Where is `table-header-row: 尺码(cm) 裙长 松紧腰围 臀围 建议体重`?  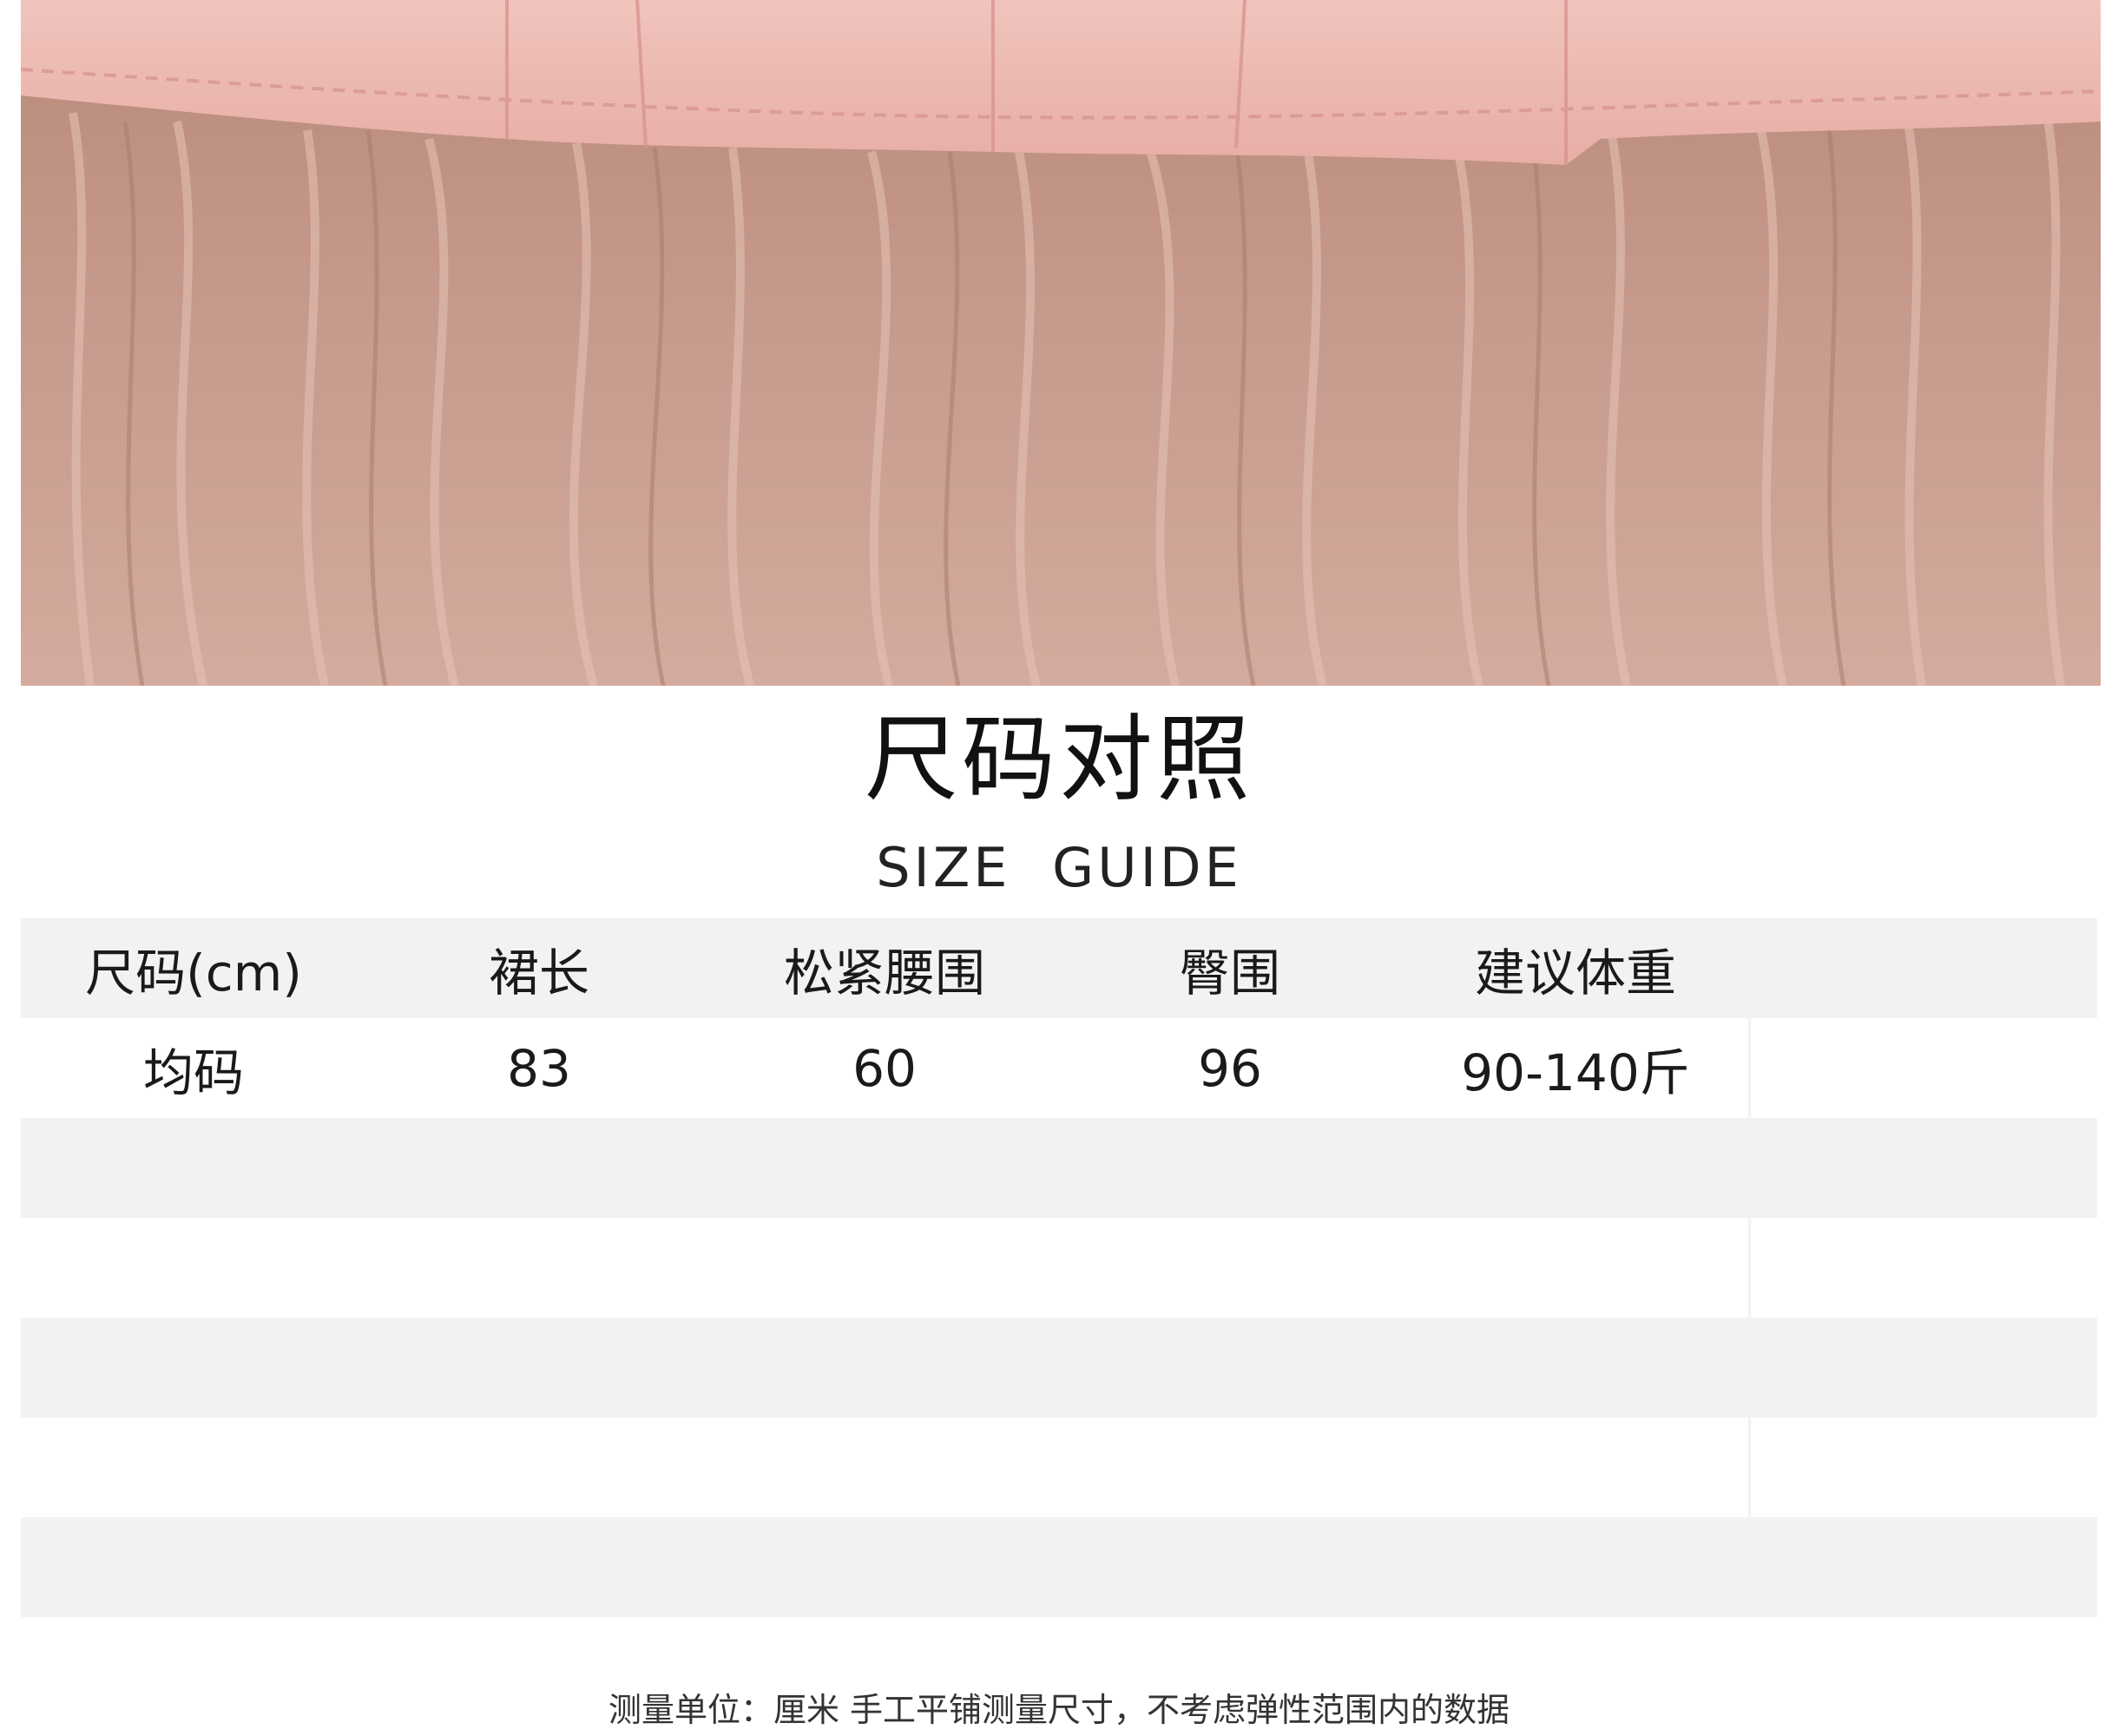 table-header-row: 尺码(cm) 裙长 松紧腰围 臀围 建议体重 is located at coordinates (1059, 968).